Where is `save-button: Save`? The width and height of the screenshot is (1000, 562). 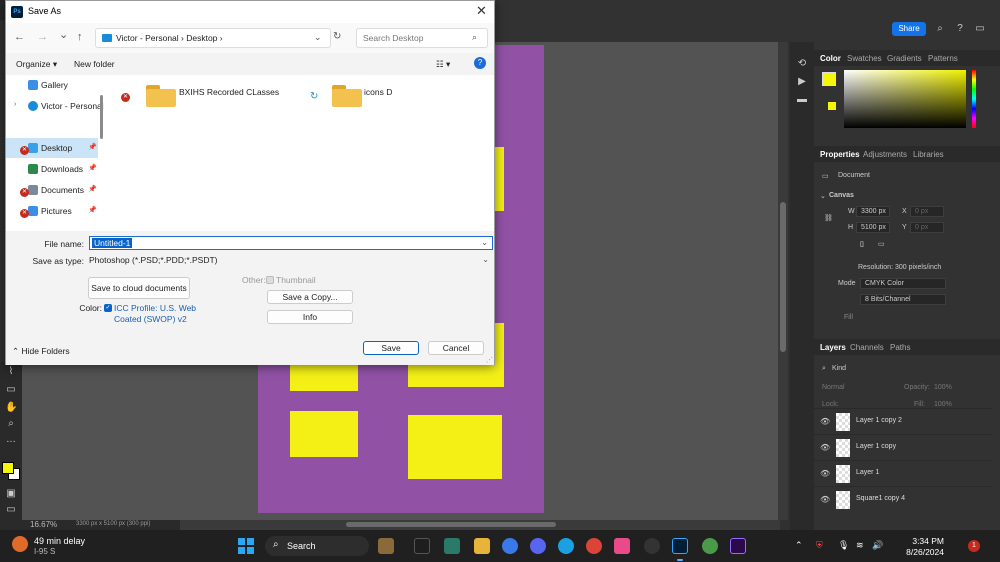
save-button: Save is located at coordinates (391, 348).